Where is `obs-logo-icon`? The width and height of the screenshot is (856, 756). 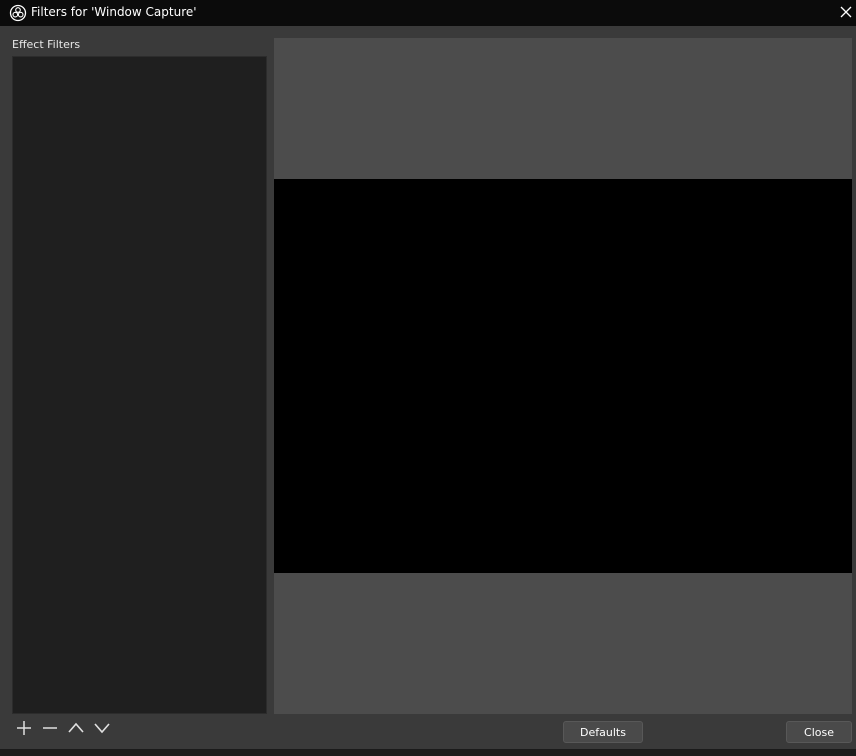
obs-logo-icon is located at coordinates (18, 13).